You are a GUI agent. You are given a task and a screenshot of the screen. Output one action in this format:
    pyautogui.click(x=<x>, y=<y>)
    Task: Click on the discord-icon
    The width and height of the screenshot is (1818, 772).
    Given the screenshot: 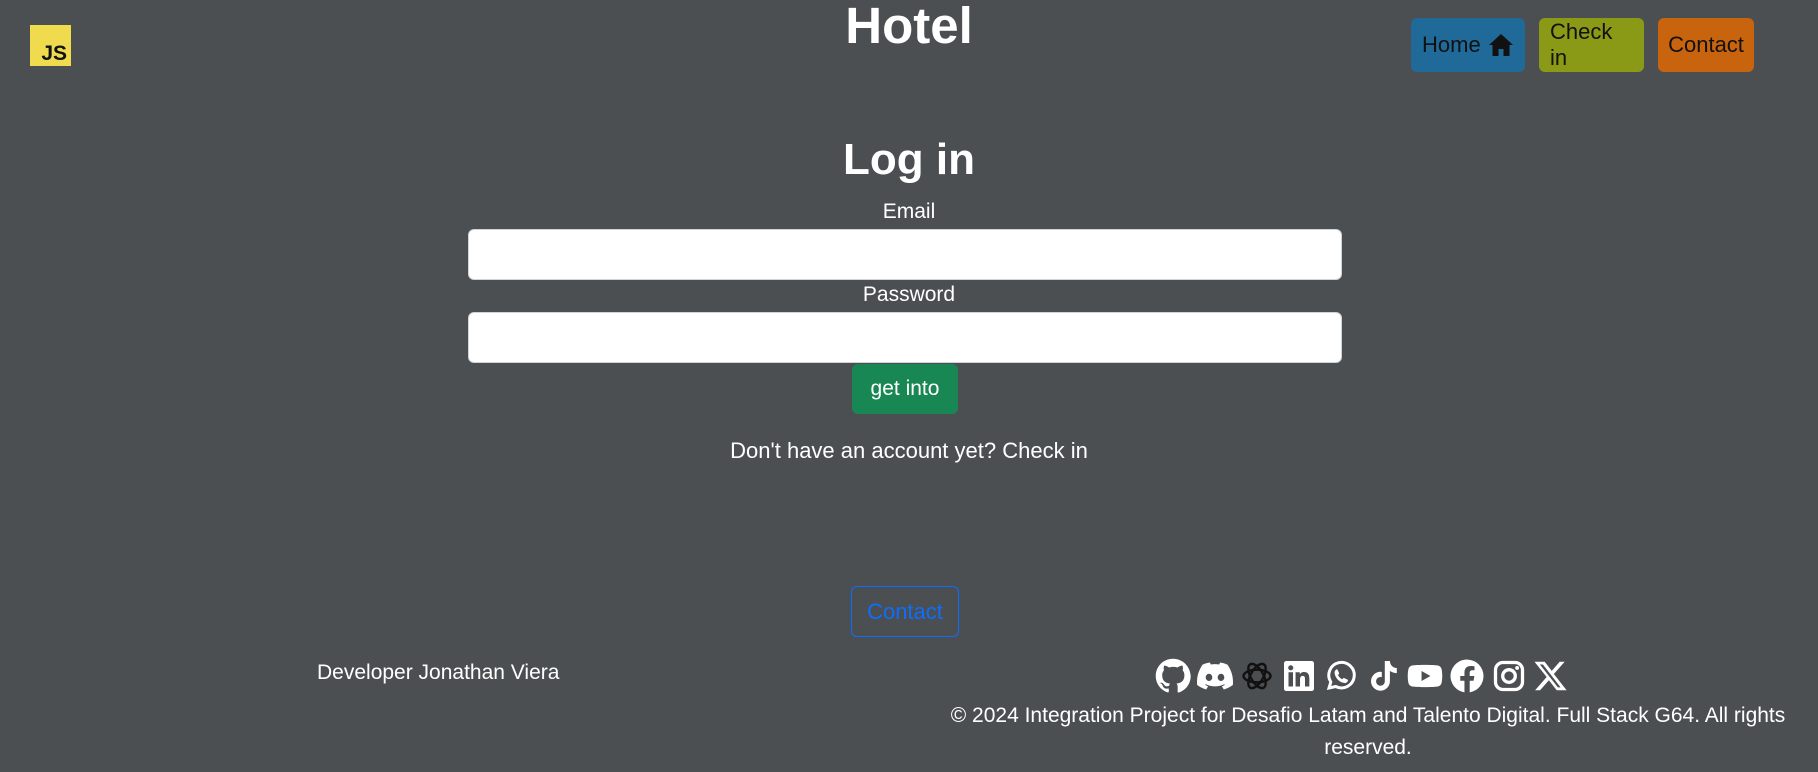 What is the action you would take?
    pyautogui.click(x=1215, y=676)
    